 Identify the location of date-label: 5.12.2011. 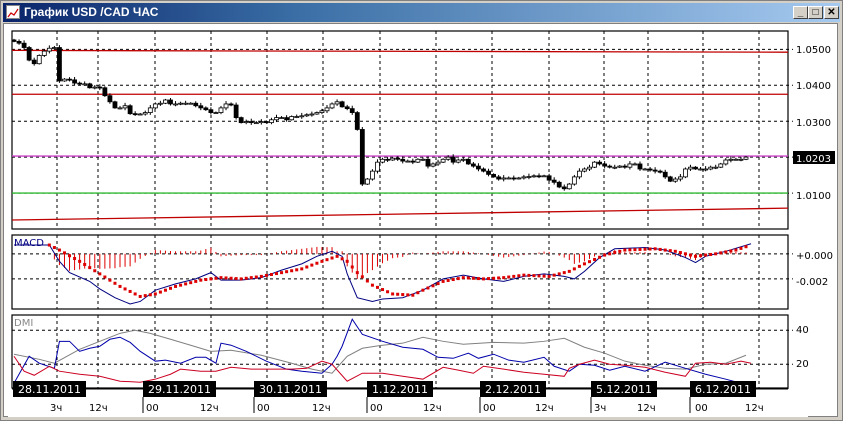
(624, 389).